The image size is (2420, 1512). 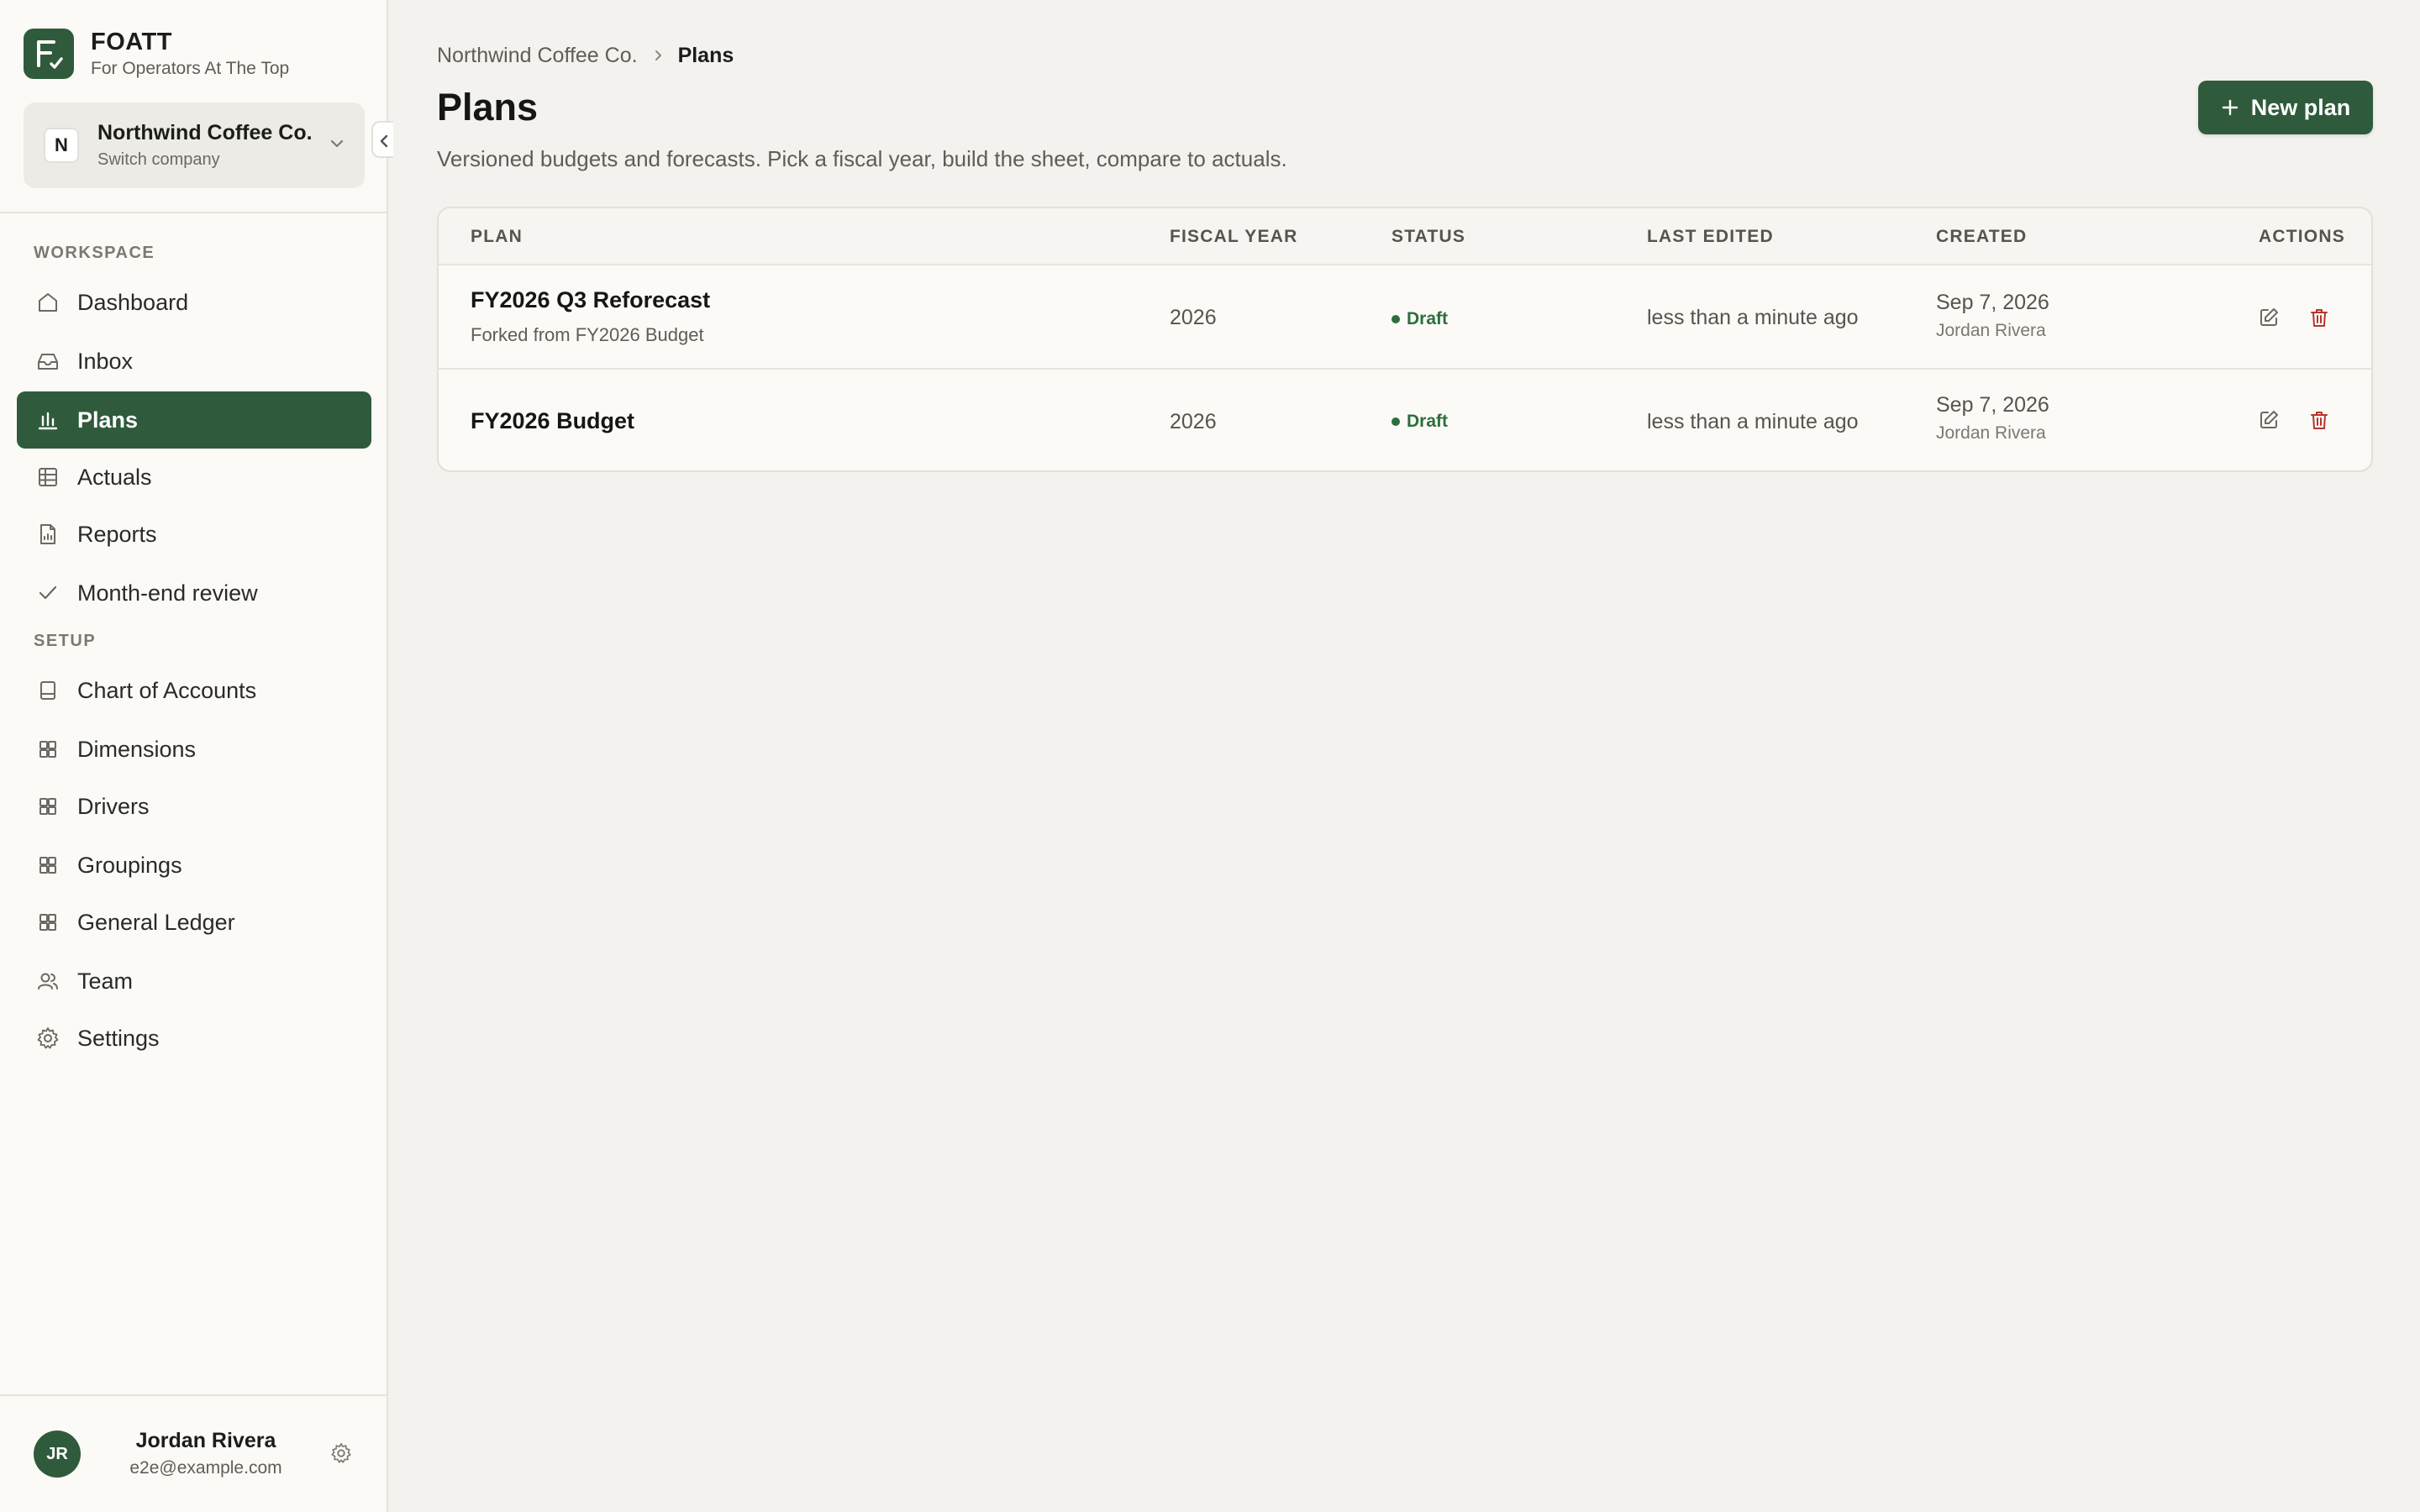 I want to click on company-switcher: N Northwind Coffee Co. Switch company, so click(x=195, y=145).